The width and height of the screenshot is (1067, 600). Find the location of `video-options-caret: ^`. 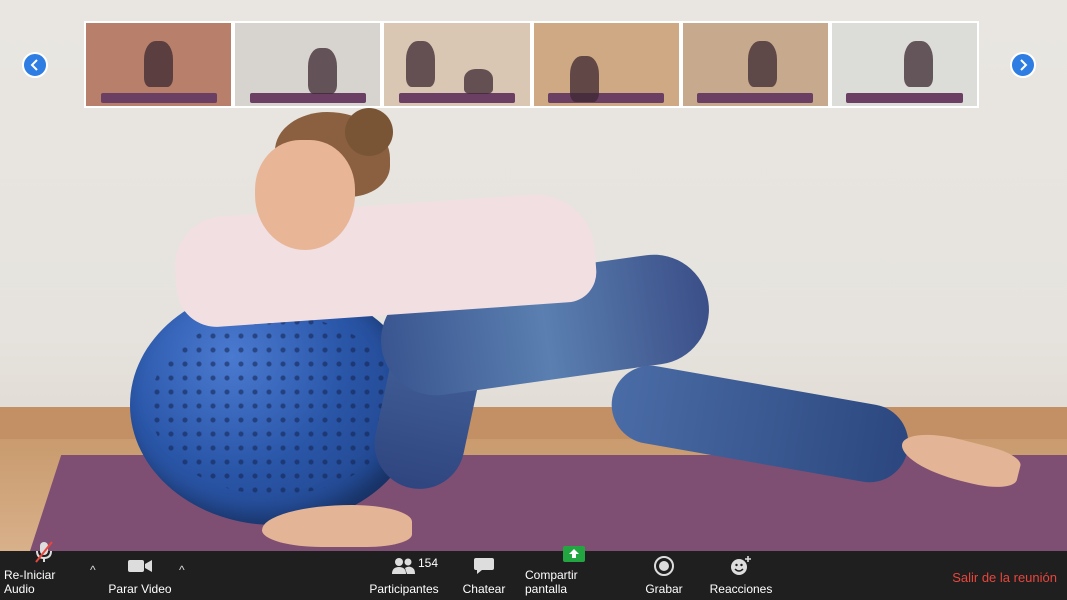

video-options-caret: ^ is located at coordinates (182, 570).